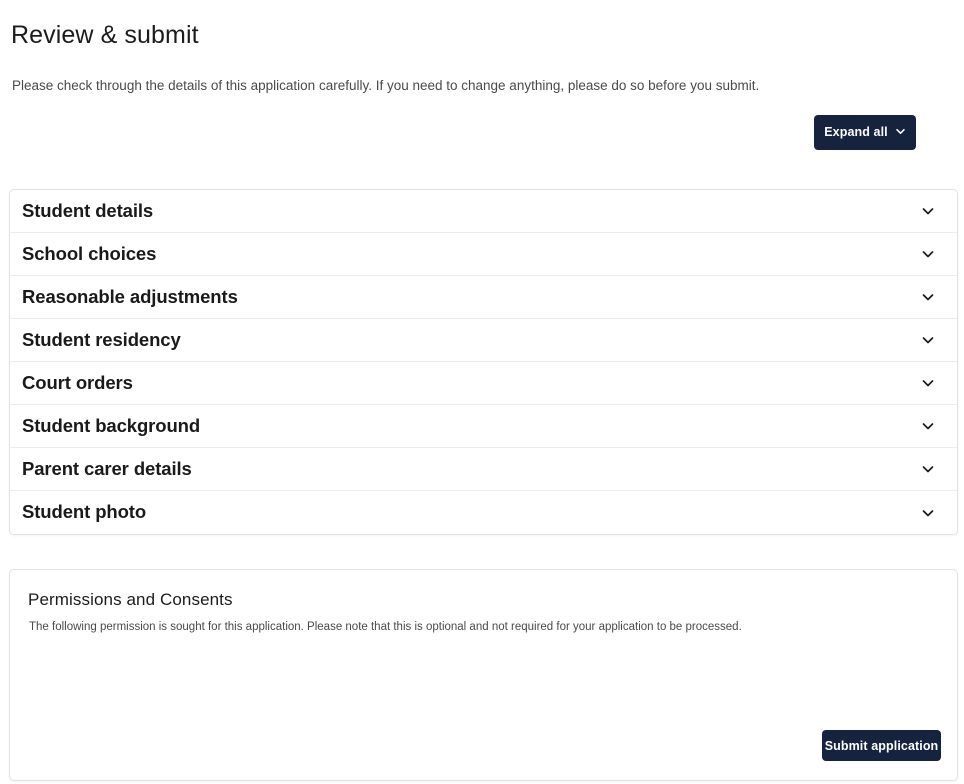 This screenshot has width=964, height=784. Describe the element at coordinates (483, 297) in the screenshot. I see `accordion-section-reasonable-adjustments: Reasonable adjustments` at that location.